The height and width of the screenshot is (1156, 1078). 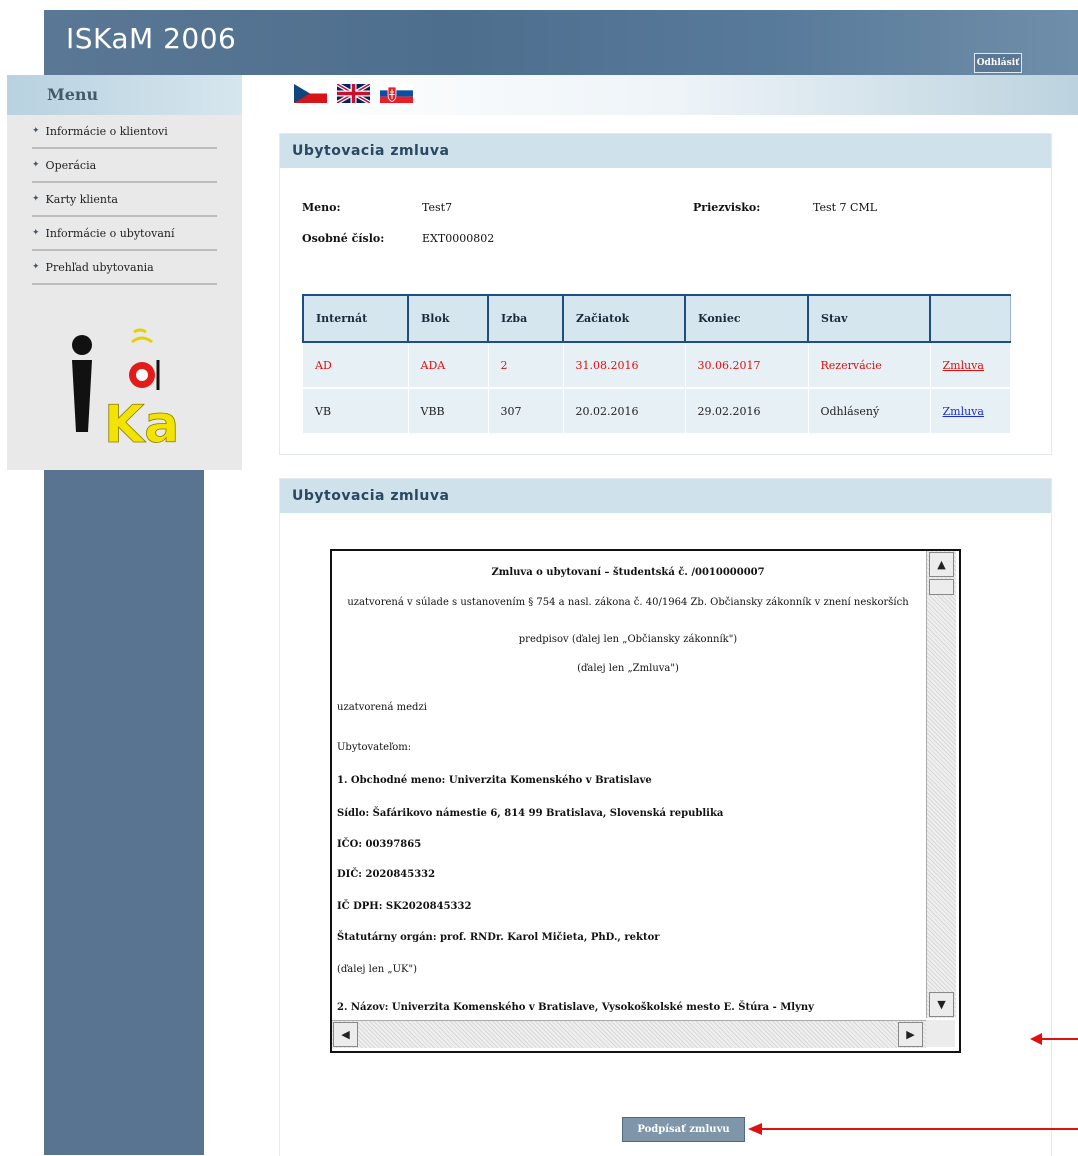 I want to click on cell-status: Rezervácie, so click(x=869, y=365).